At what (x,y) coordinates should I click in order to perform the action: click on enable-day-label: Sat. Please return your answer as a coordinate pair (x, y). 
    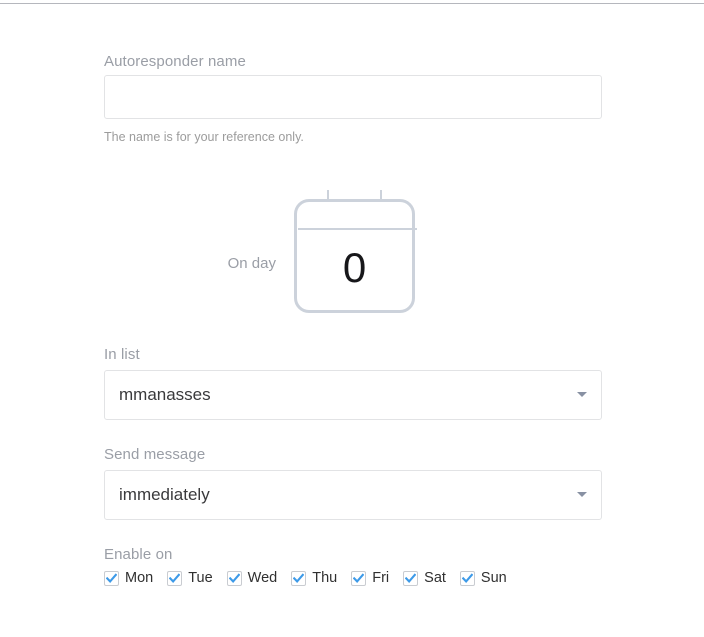
    Looking at the image, I should click on (435, 578).